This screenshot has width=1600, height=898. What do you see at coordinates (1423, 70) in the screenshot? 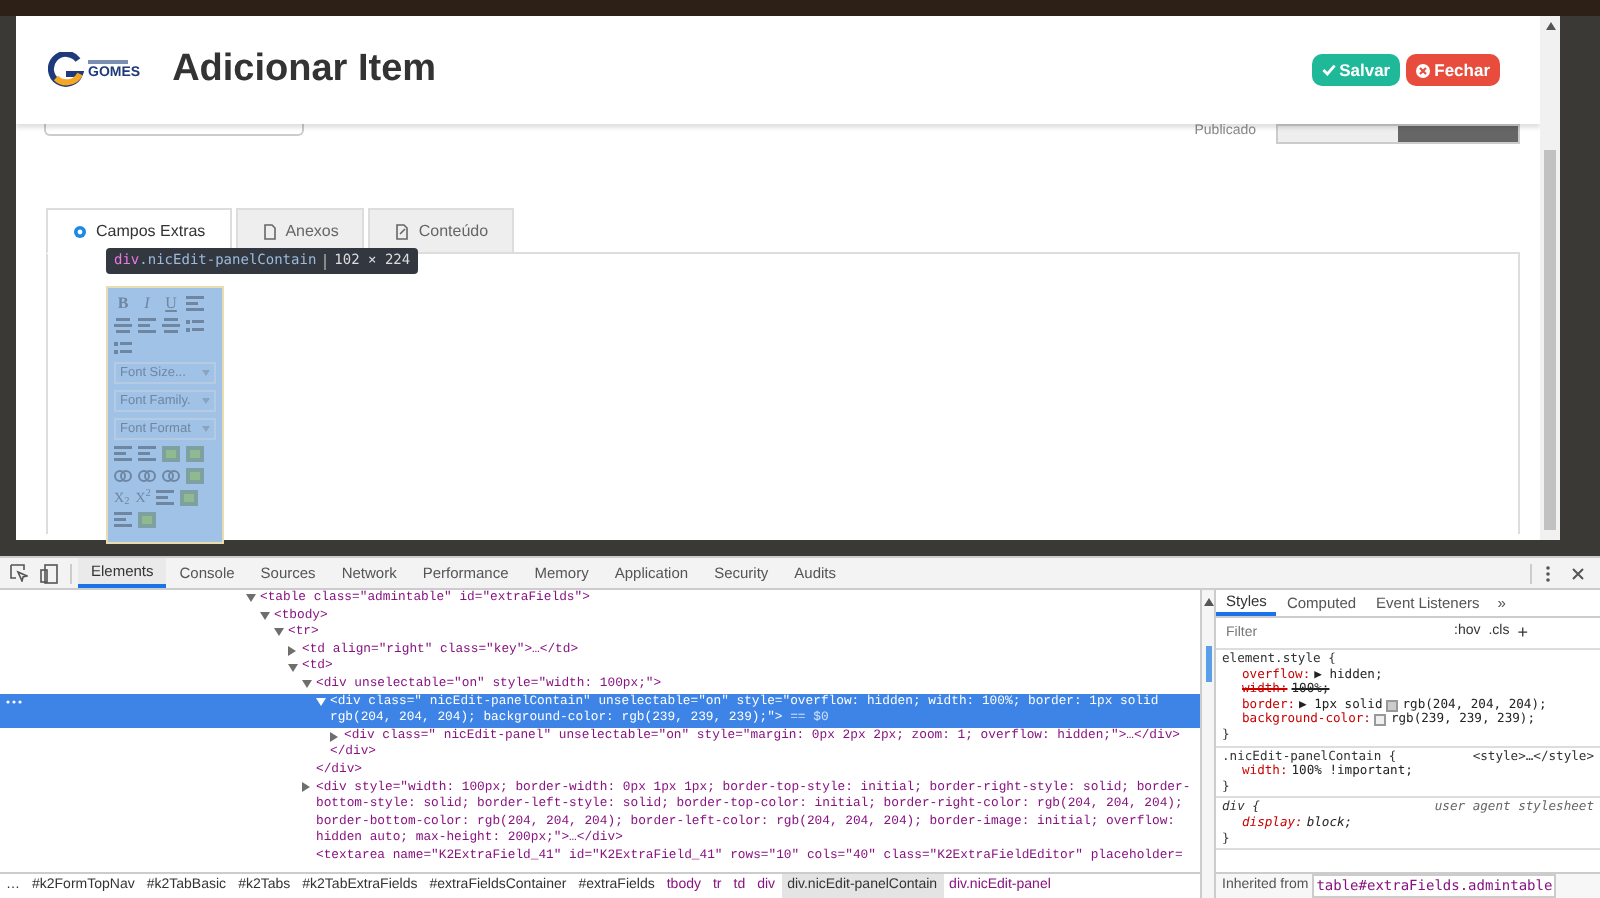
I see `close-circle-icon` at bounding box center [1423, 70].